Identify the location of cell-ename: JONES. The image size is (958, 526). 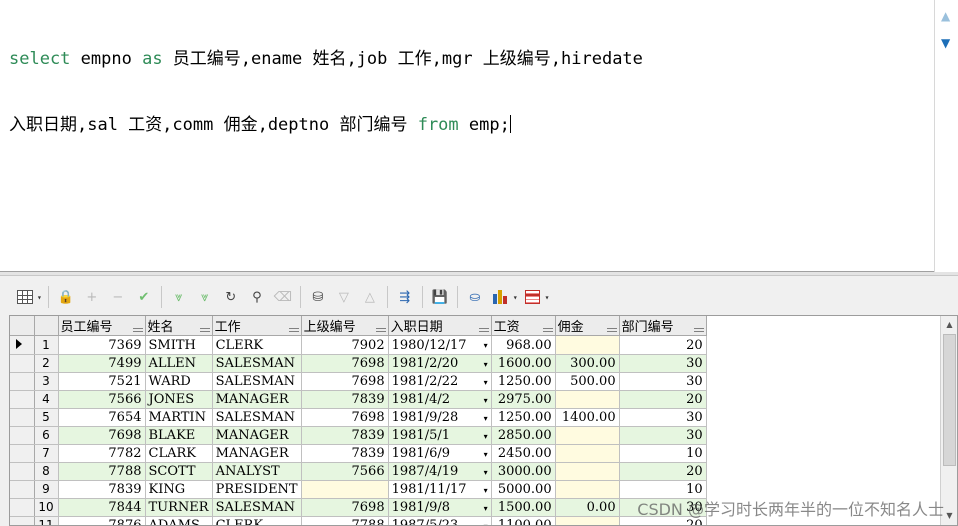
(179, 399).